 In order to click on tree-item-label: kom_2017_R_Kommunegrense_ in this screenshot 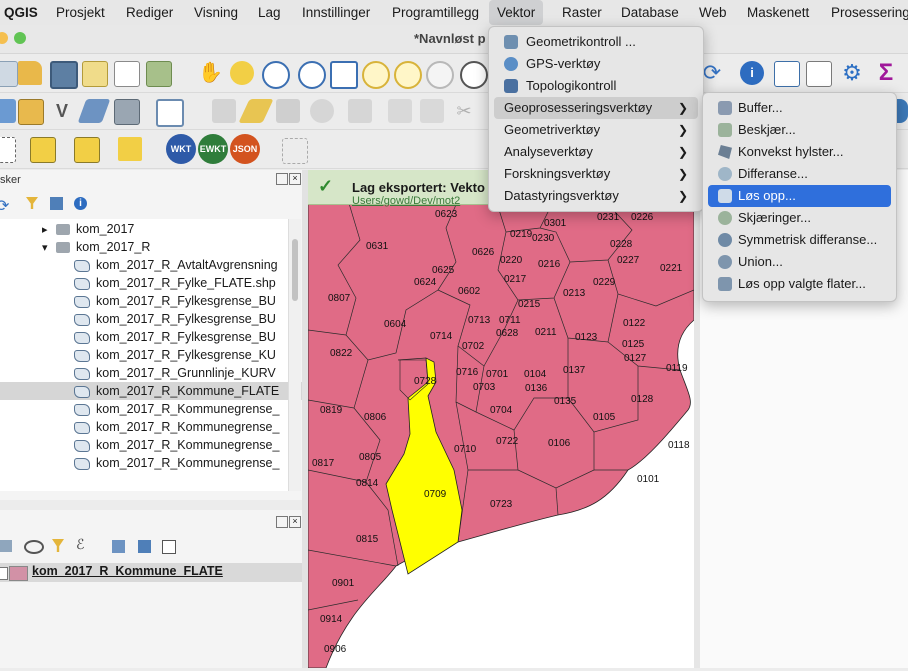, I will do `click(188, 463)`.